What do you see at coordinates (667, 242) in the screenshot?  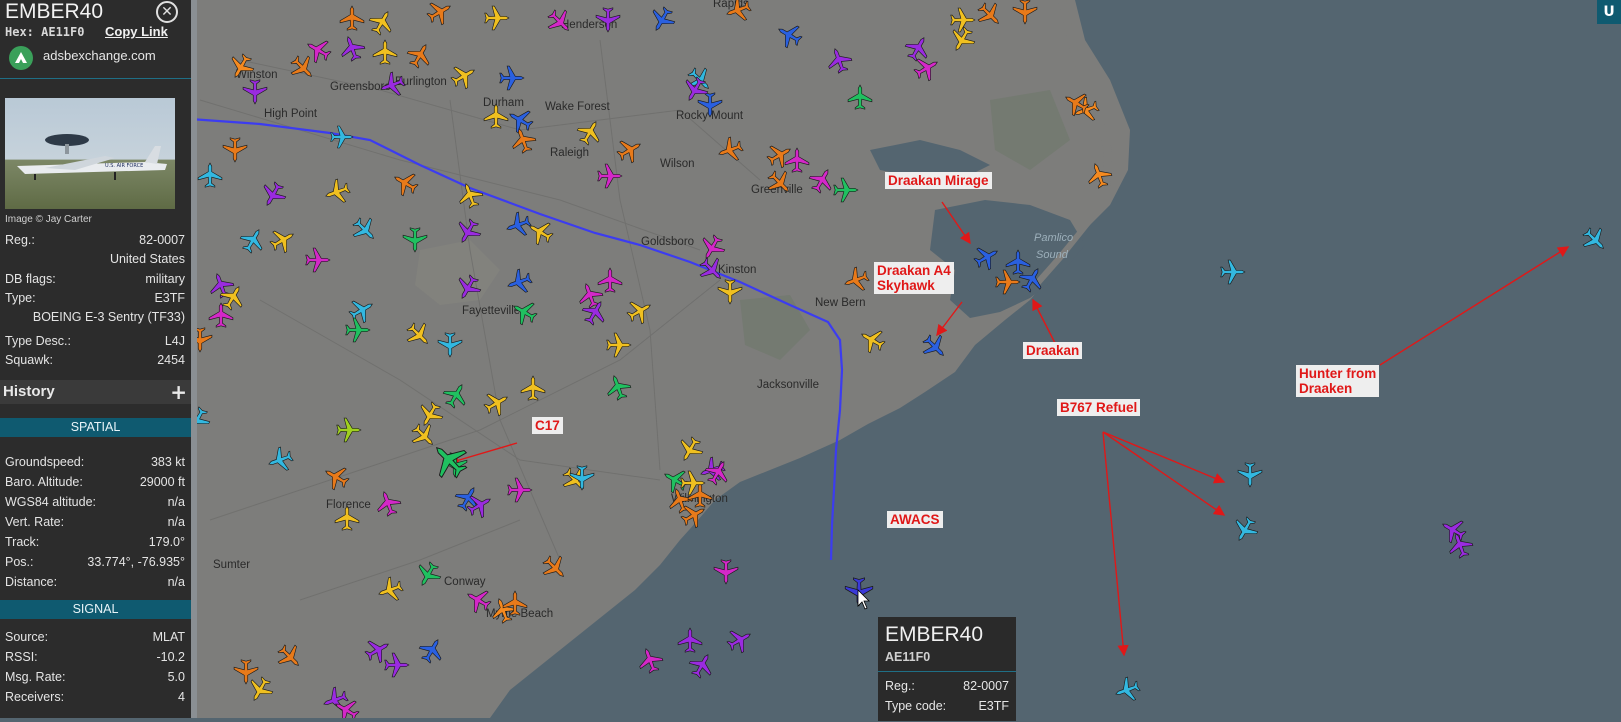 I see `place-label: Goldsboro` at bounding box center [667, 242].